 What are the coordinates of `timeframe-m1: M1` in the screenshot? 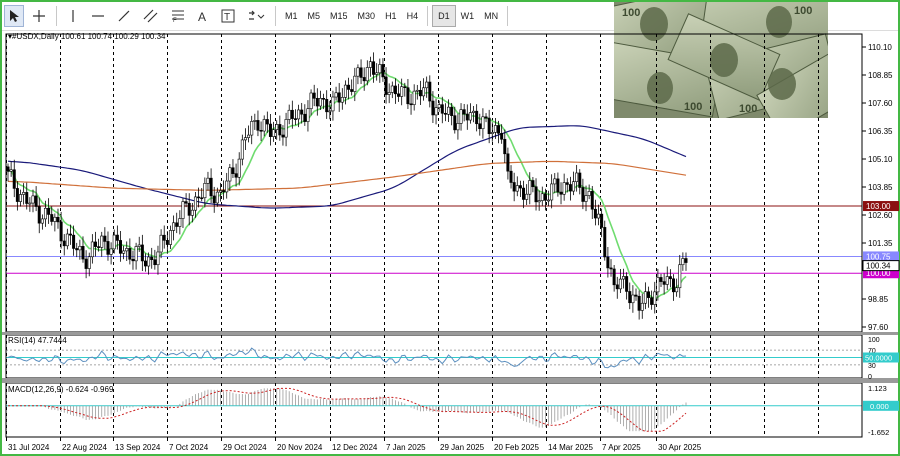 It's located at (291, 16).